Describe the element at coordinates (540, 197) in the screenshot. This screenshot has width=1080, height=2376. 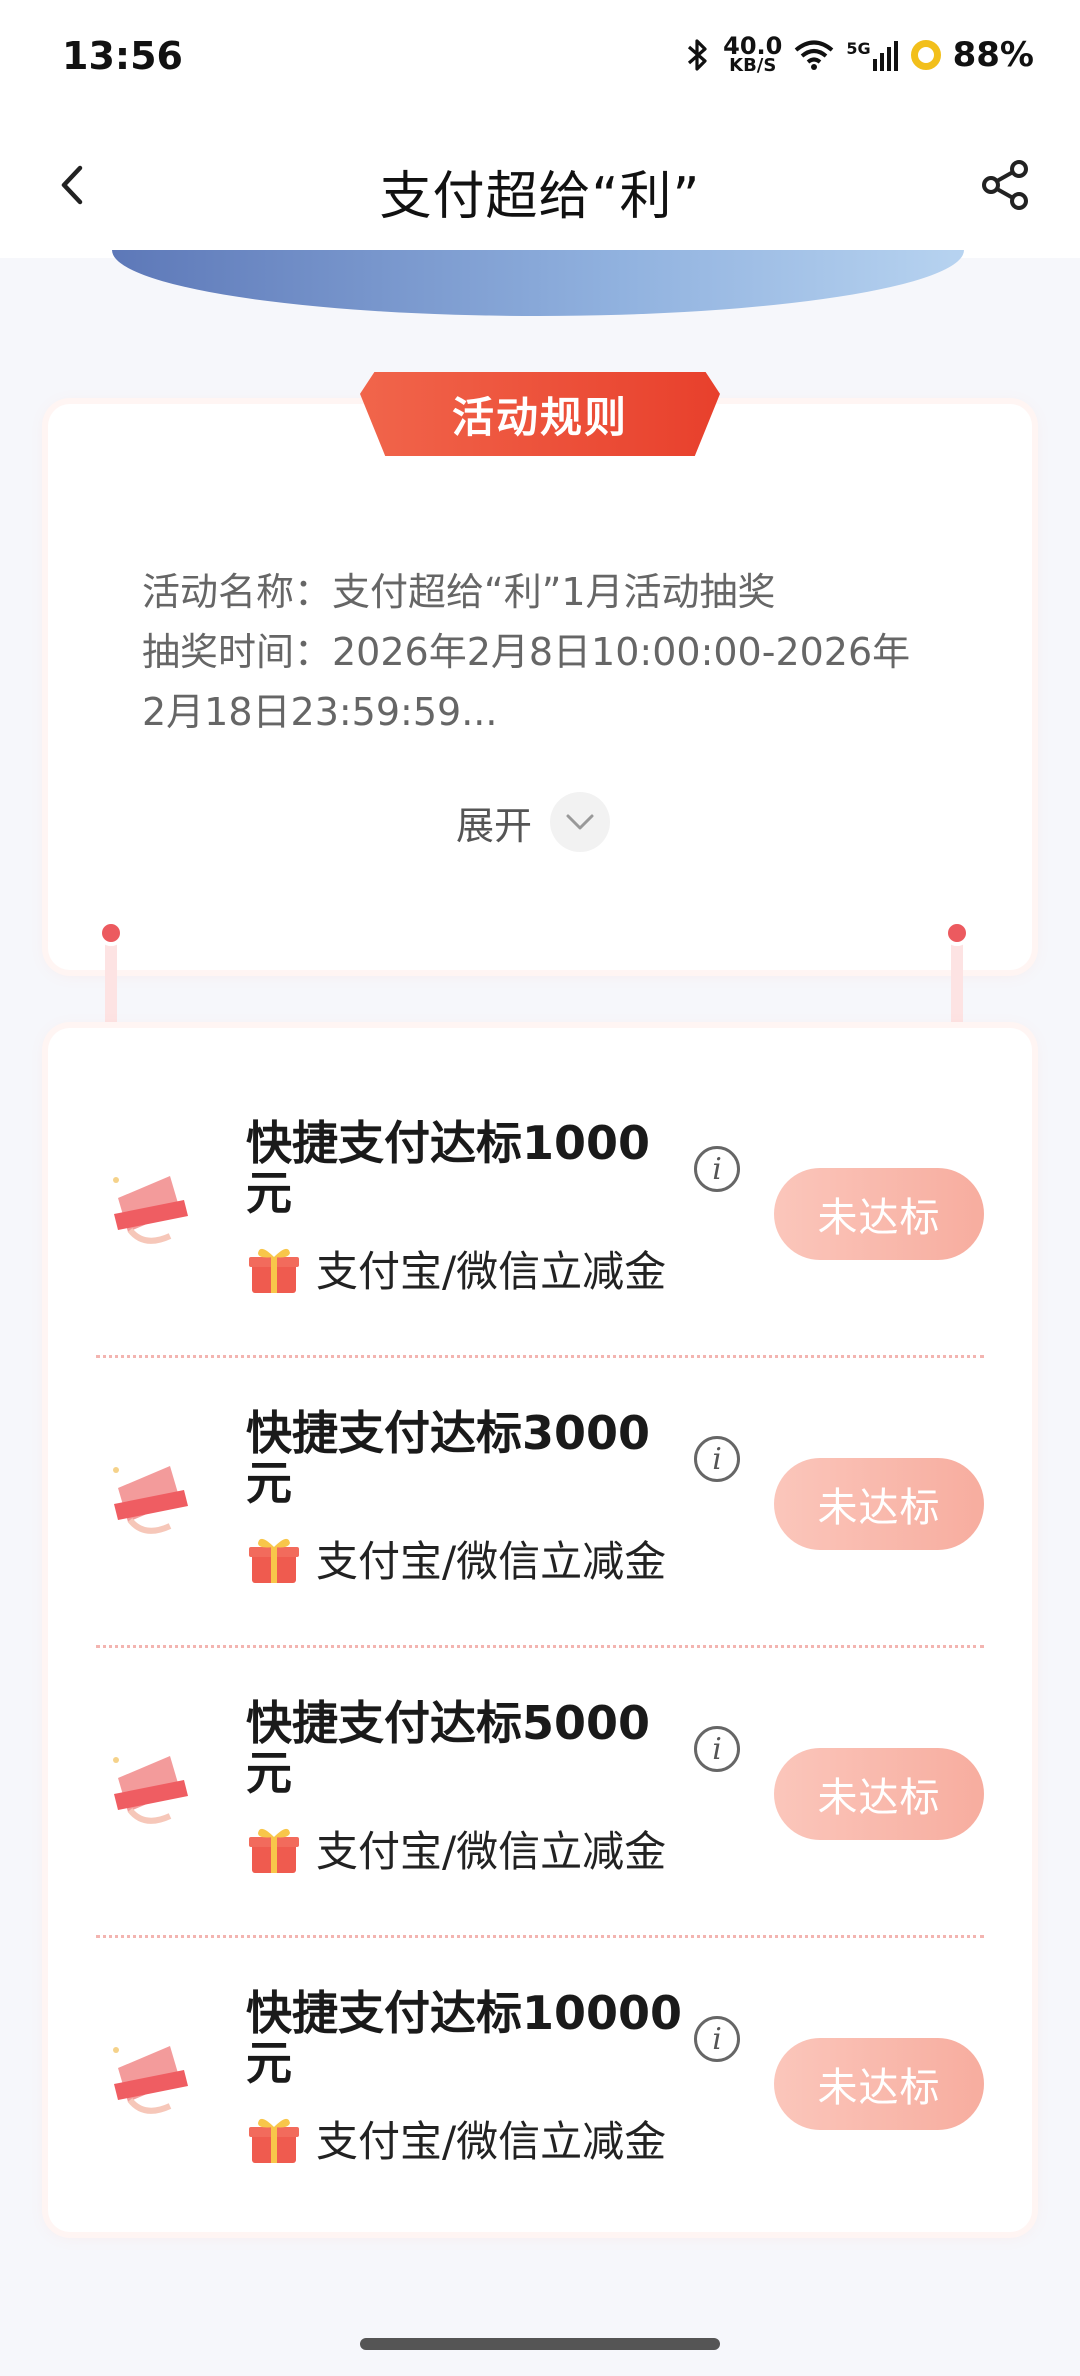
I see `page-title: 支付超给“利”` at that location.